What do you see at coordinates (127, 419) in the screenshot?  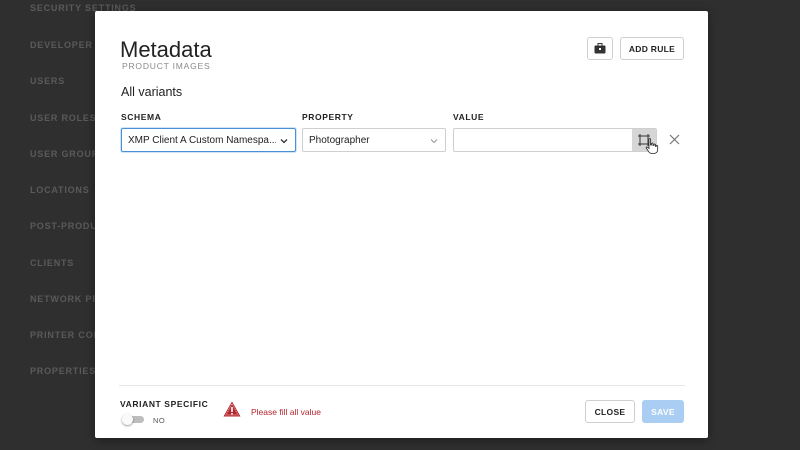 I see `toggle-knob` at bounding box center [127, 419].